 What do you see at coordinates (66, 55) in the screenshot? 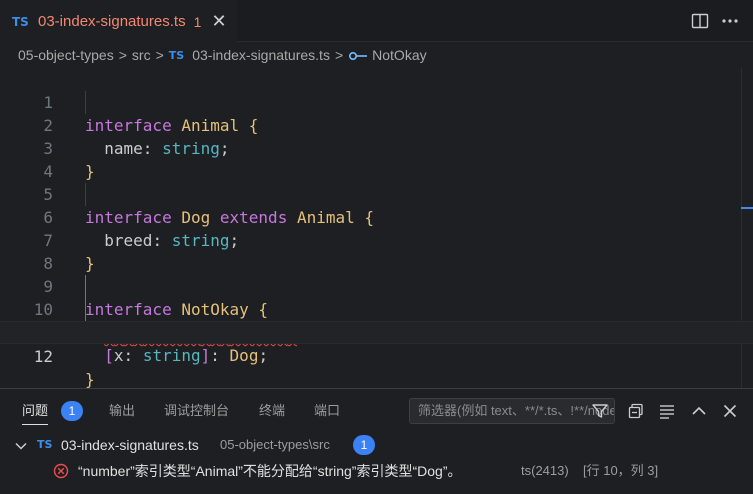
I see `breadcrumb-folder-object-types: 05-object-types` at bounding box center [66, 55].